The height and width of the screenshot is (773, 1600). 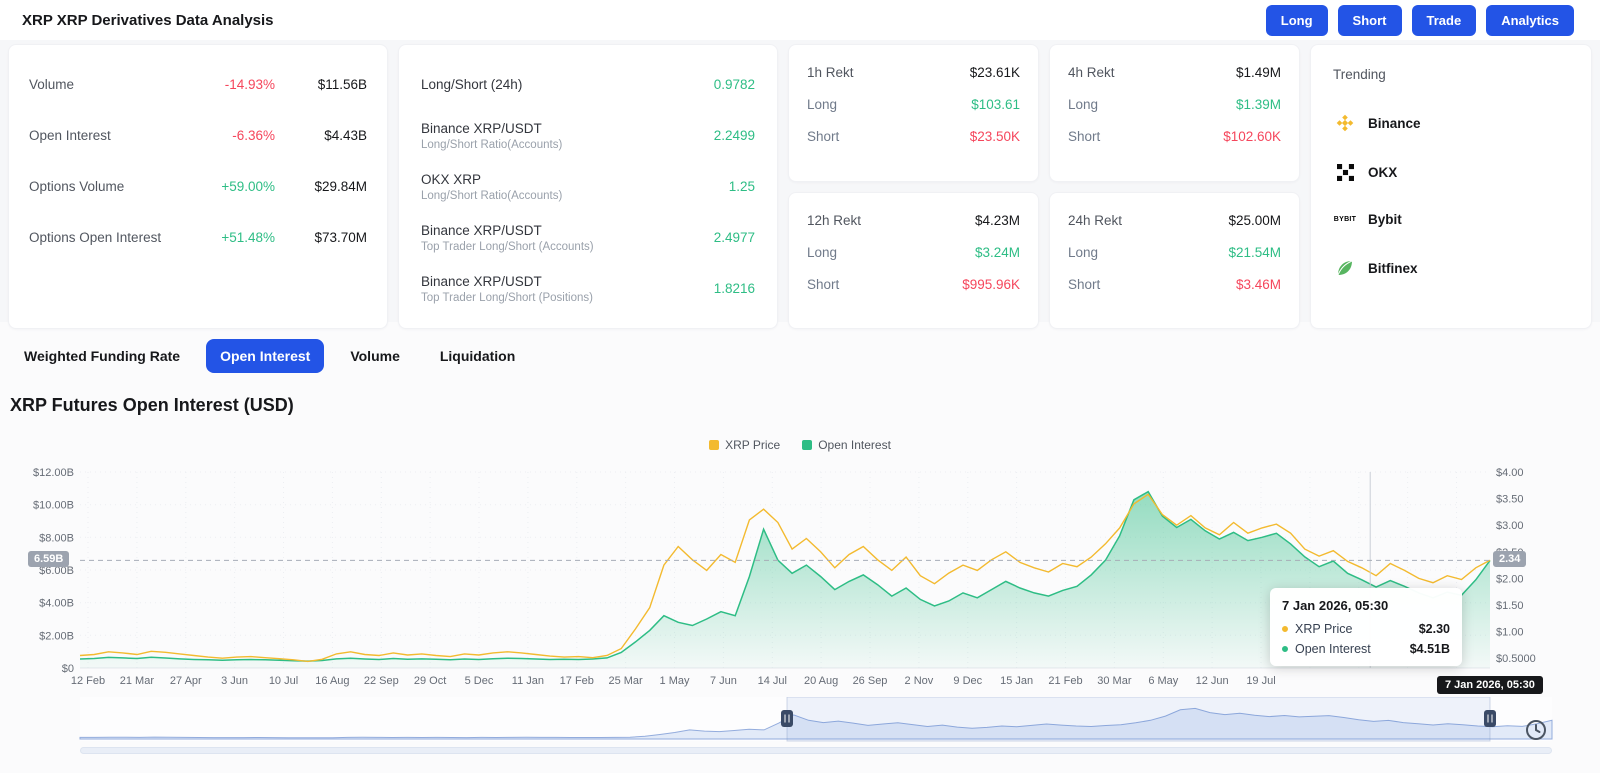 I want to click on left-axis-label: $8.00B, so click(x=56, y=538).